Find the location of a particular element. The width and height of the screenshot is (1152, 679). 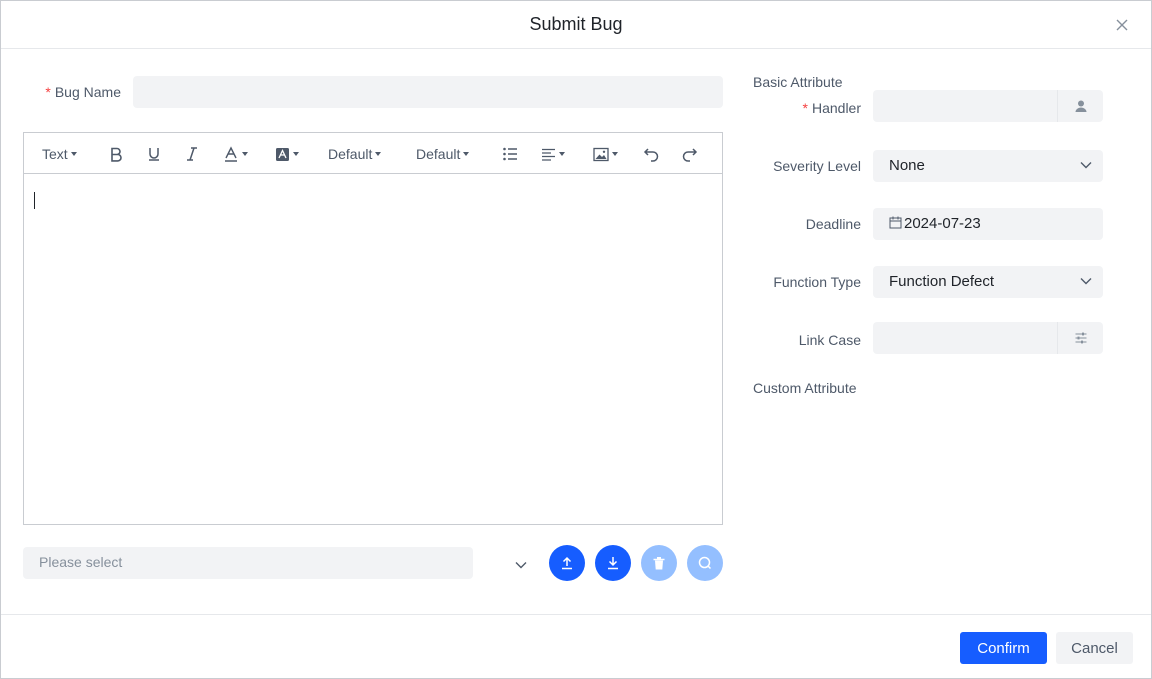

image-dropdown is located at coordinates (605, 154).